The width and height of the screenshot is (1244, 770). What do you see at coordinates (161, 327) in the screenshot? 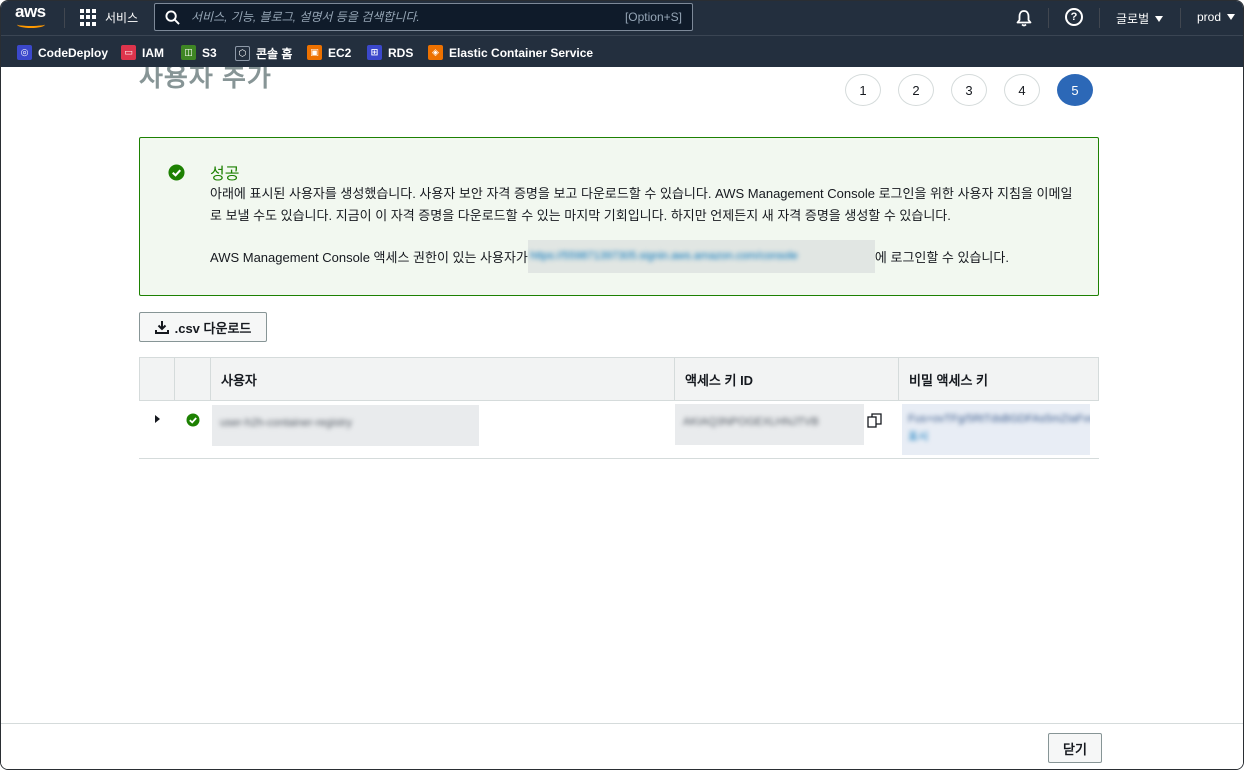
I see `download-icon` at bounding box center [161, 327].